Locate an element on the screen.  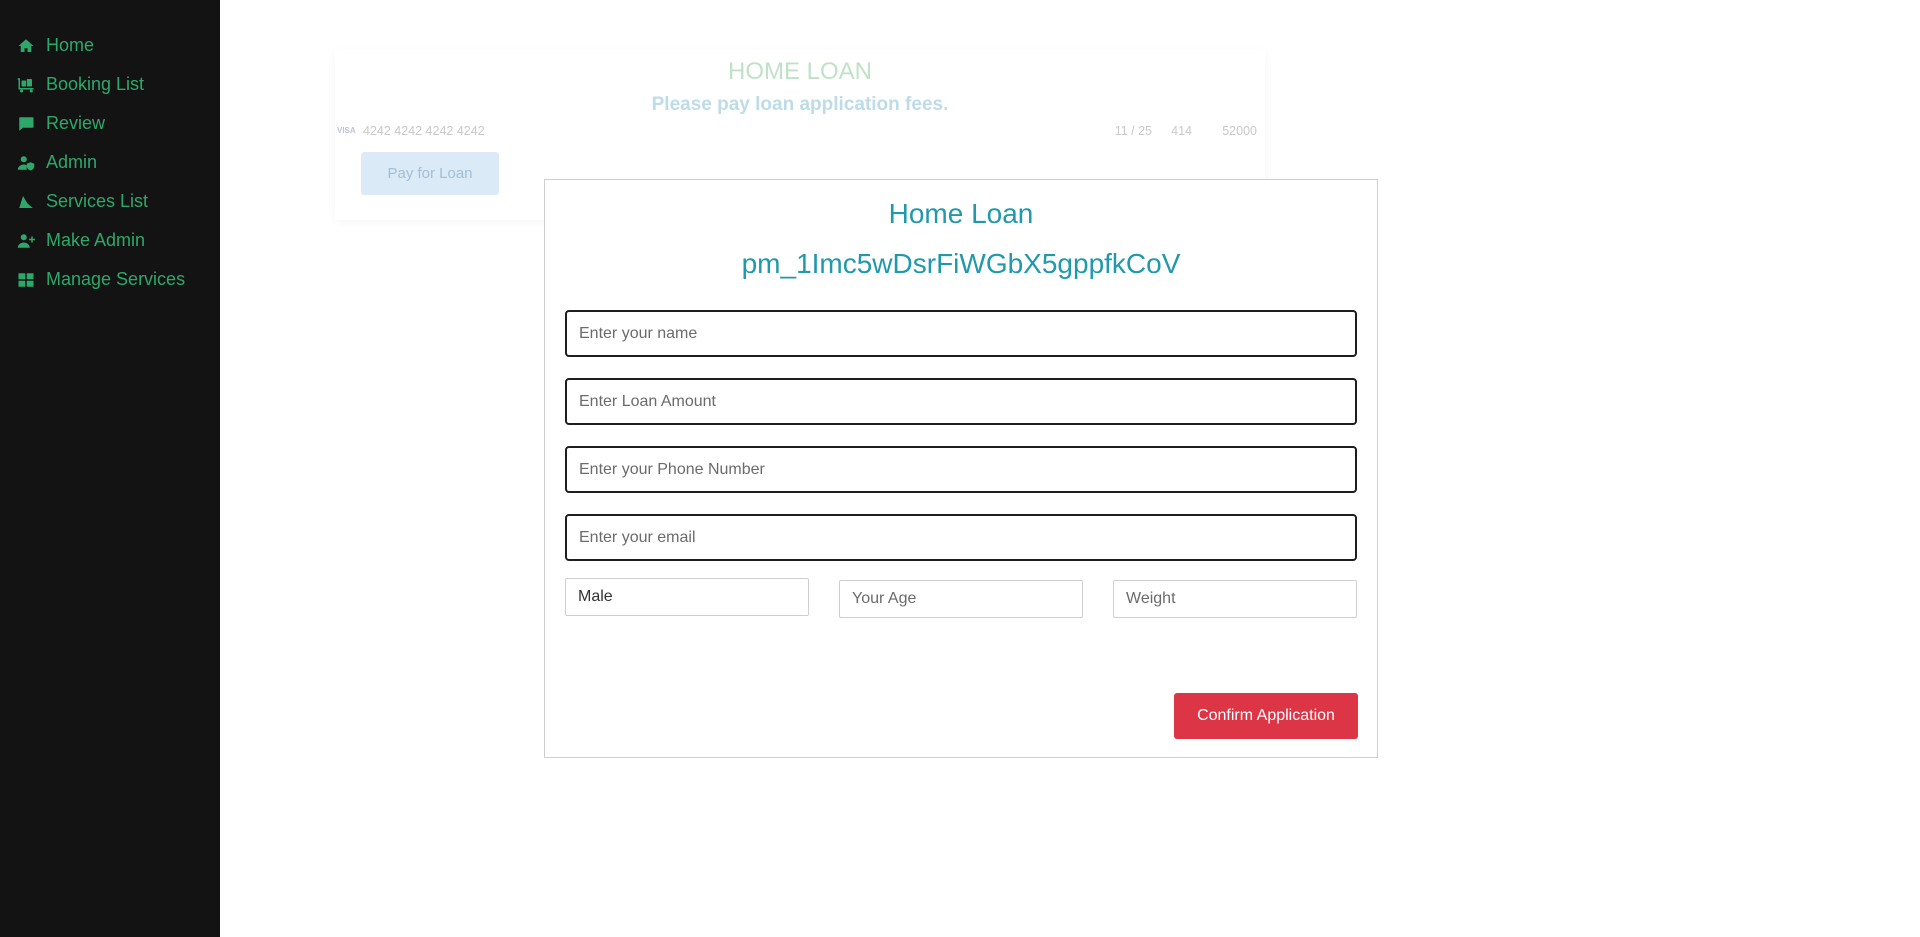
modal-title: Home Loan is located at coordinates (961, 213).